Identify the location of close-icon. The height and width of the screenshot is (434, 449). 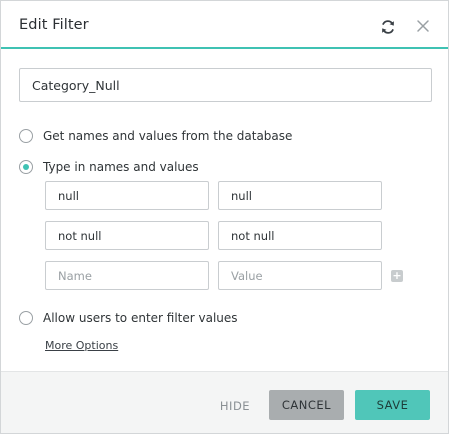
(423, 26).